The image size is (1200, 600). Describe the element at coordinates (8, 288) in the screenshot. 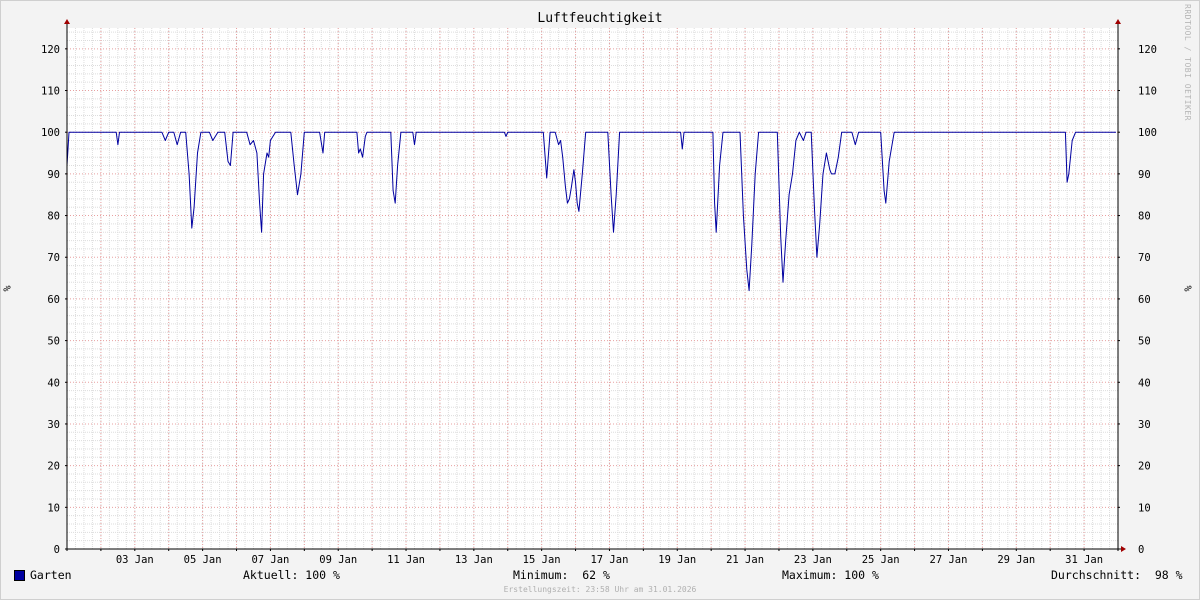

I see `y-axis-label: %` at that location.